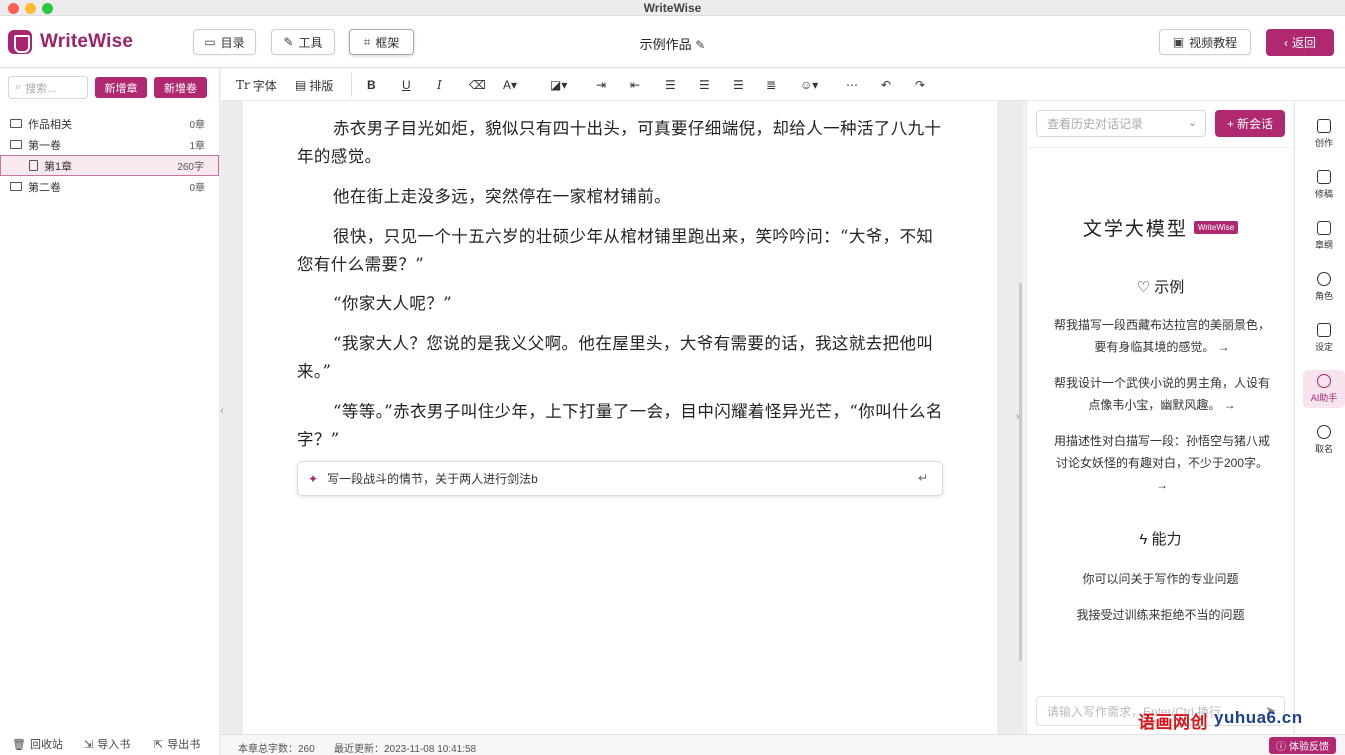  What do you see at coordinates (50, 124) in the screenshot?
I see `tree-item-label: 作品相关` at bounding box center [50, 124].